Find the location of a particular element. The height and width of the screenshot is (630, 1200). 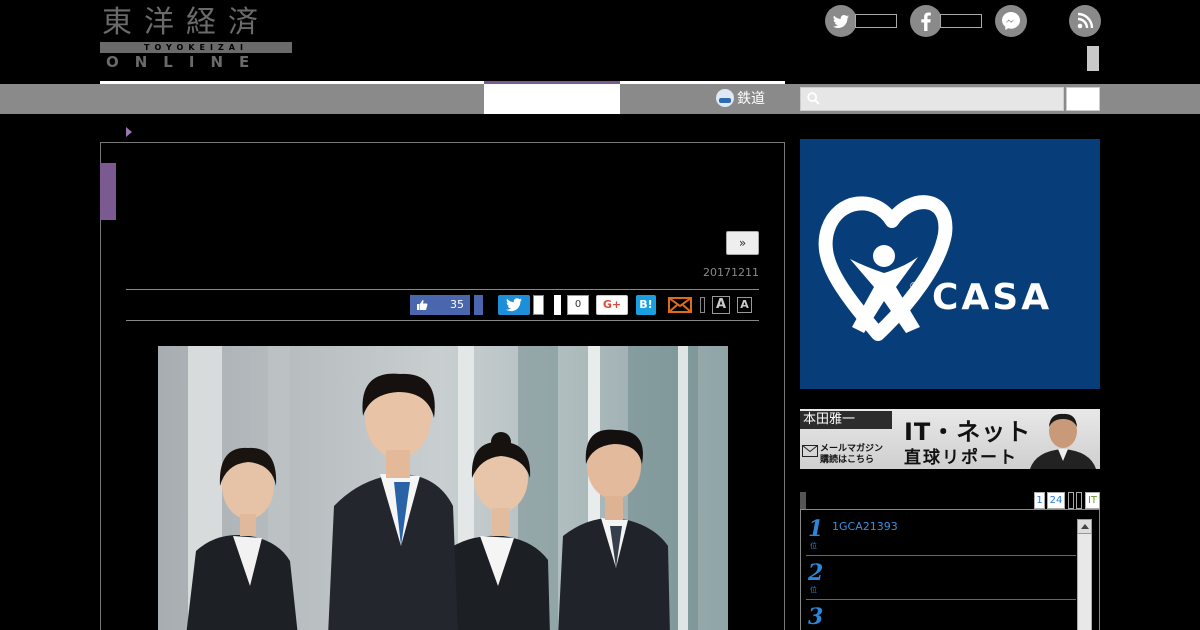

header-menu-button is located at coordinates (1093, 58).